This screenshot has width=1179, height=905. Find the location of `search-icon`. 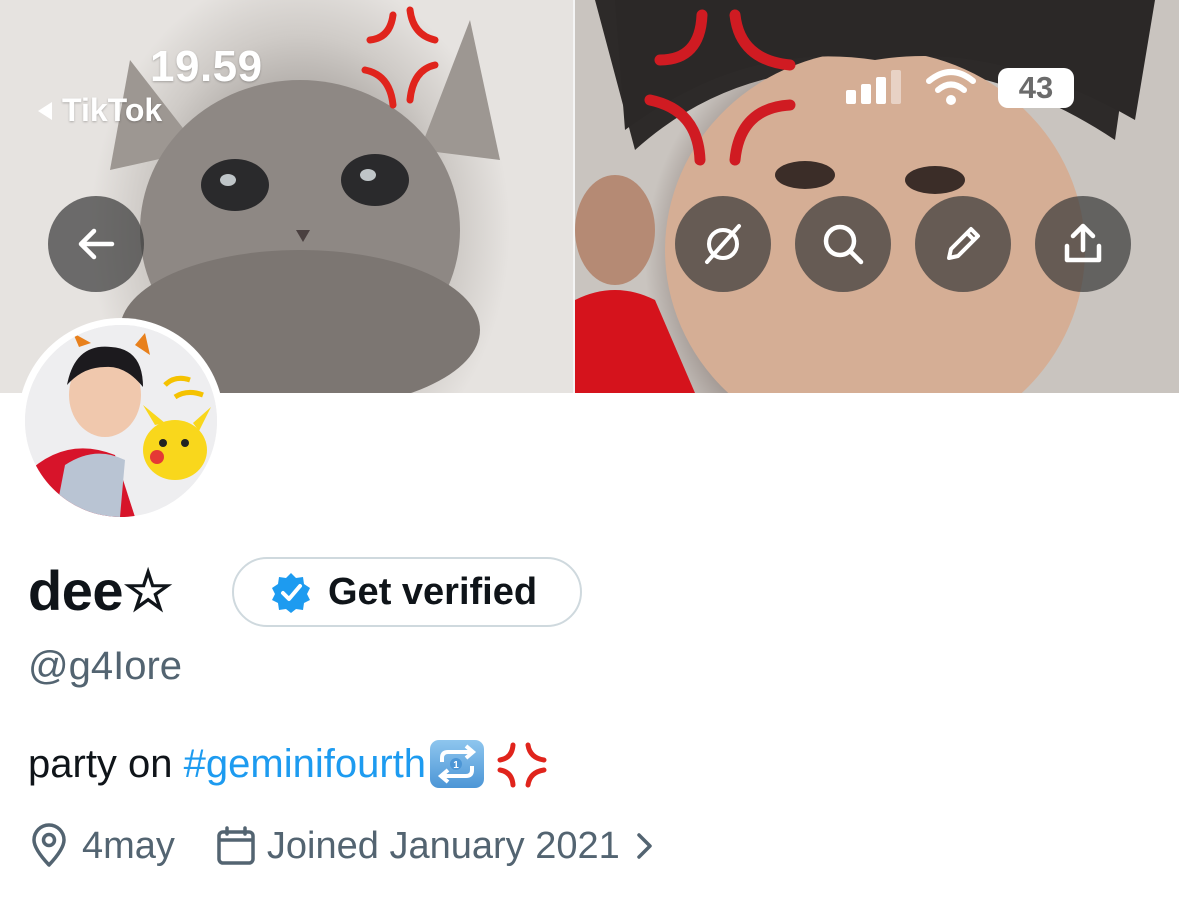

search-icon is located at coordinates (843, 244).